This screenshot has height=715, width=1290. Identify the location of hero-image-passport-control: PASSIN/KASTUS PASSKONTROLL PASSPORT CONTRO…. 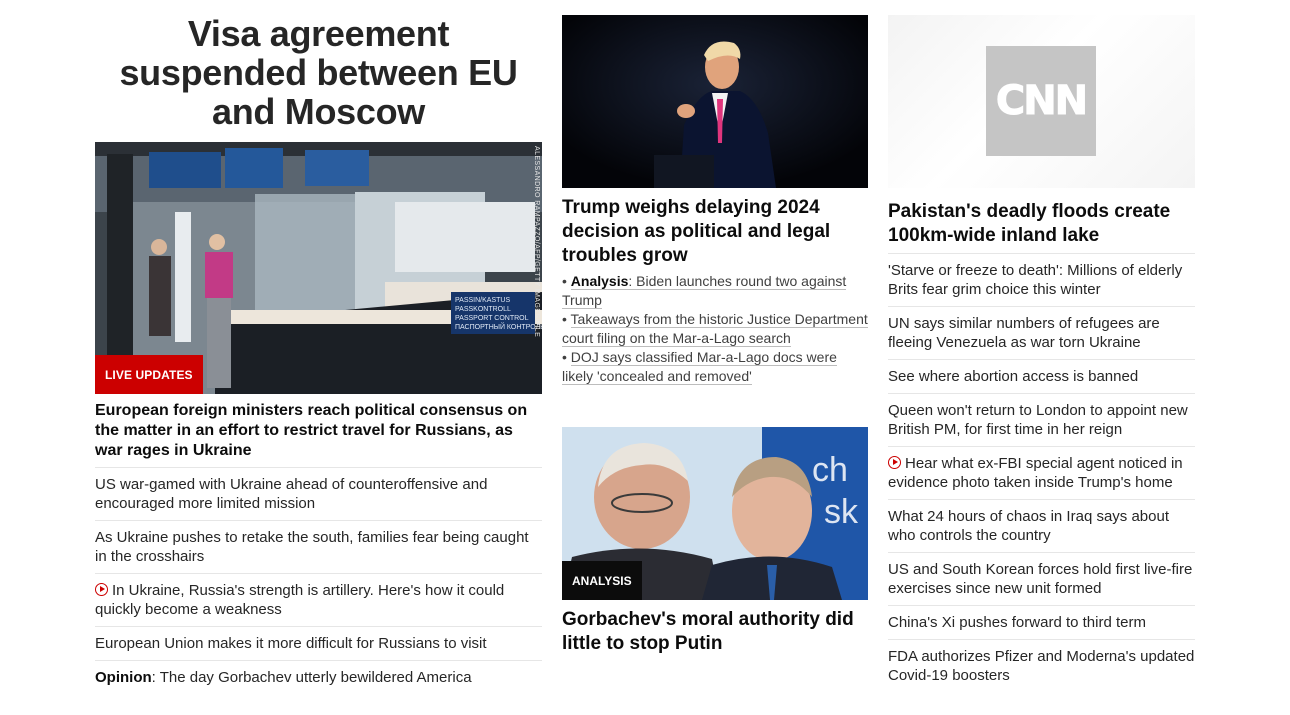
(318, 268).